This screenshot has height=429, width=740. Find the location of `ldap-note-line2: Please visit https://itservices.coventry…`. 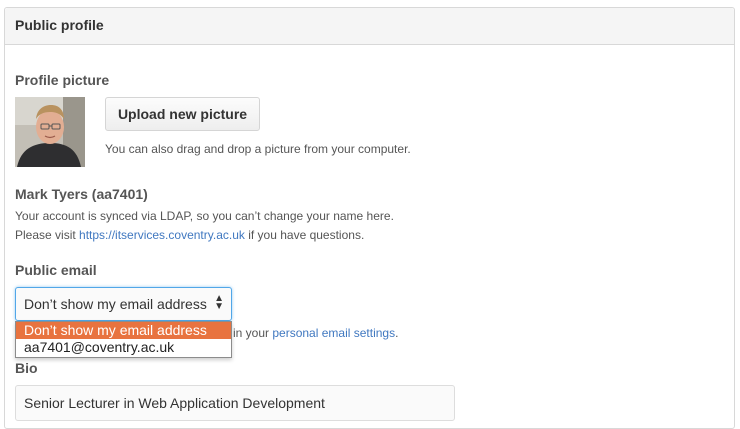

ldap-note-line2: Please visit https://itservices.coventry… is located at coordinates (365, 235).